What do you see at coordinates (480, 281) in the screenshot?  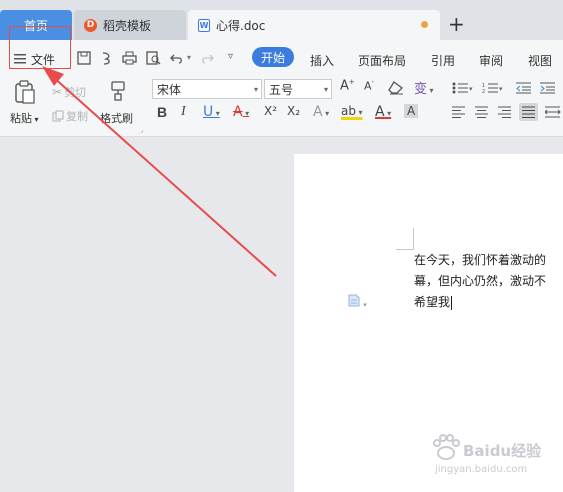 I see `text-line: 幕，但内心仍然，激动不` at bounding box center [480, 281].